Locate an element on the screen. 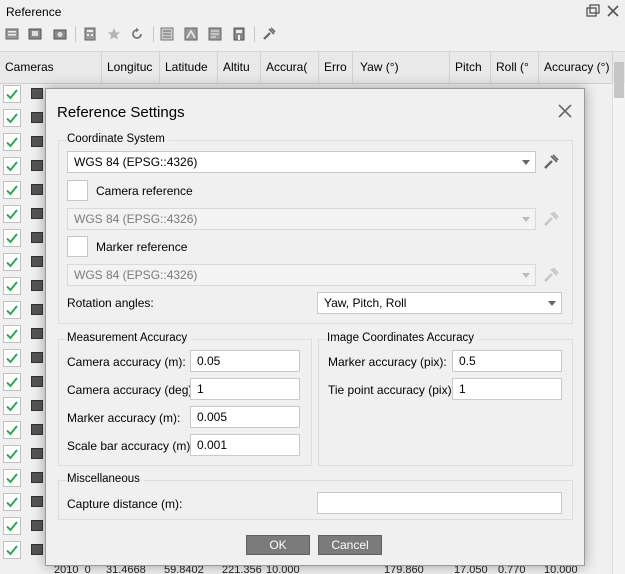 This screenshot has height=574, width=625. star-icon is located at coordinates (114, 34).